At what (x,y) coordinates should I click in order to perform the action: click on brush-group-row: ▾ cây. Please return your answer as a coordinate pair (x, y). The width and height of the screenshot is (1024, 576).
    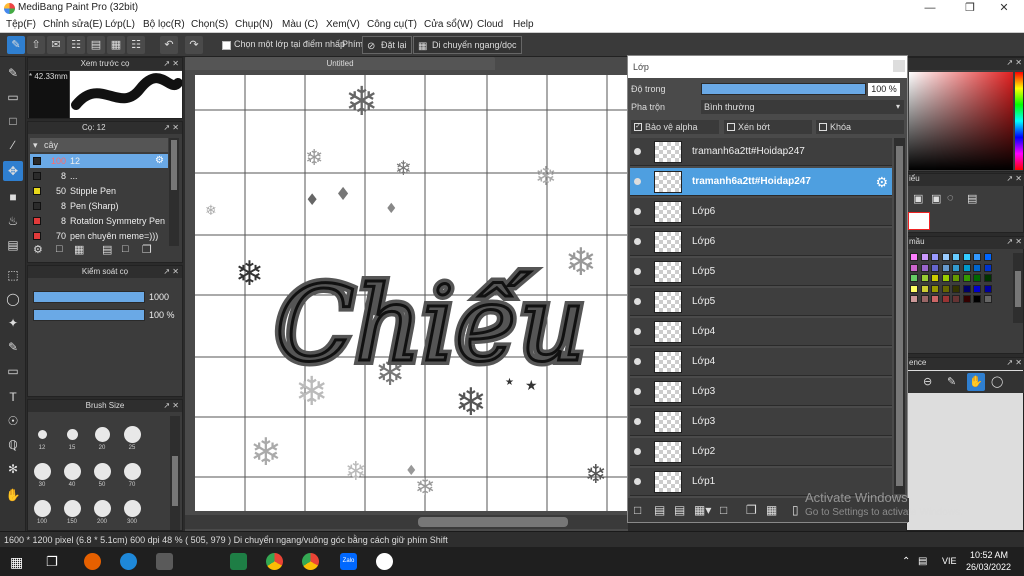
    Looking at the image, I should click on (99, 145).